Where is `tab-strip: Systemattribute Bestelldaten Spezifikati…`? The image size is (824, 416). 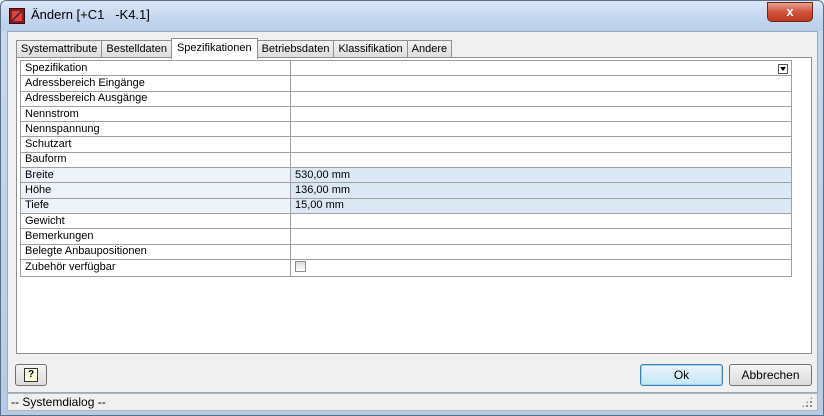 tab-strip: Systemattribute Bestelldaten Spezifikati… is located at coordinates (234, 48).